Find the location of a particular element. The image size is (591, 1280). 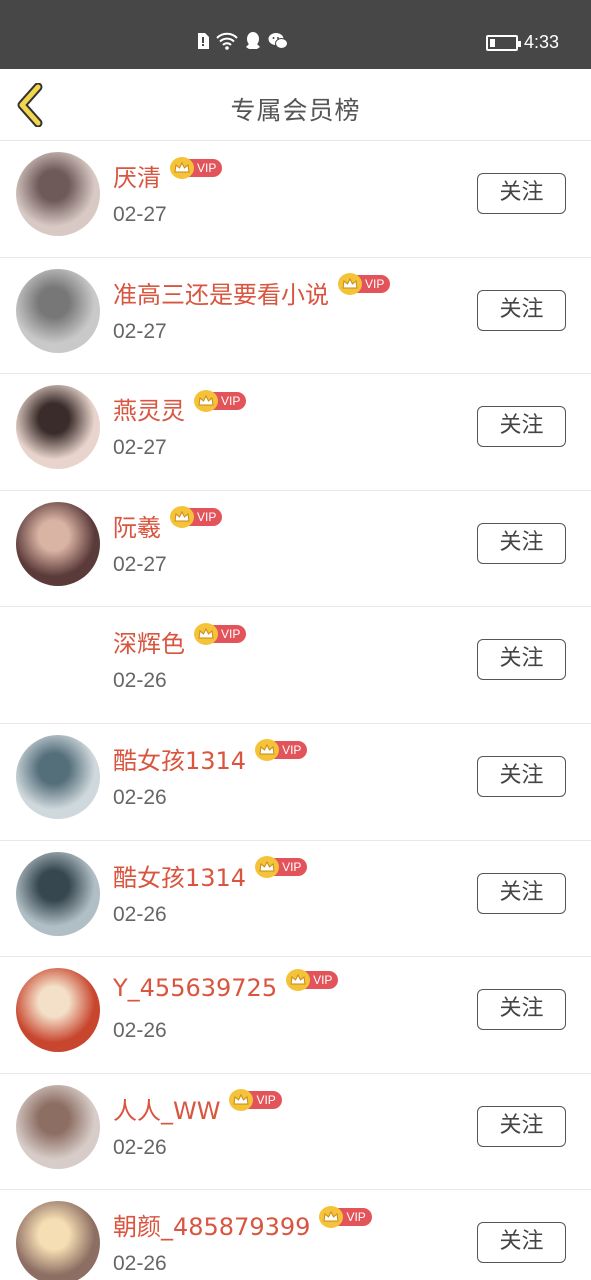

name-line: 人人_WW VIP is located at coordinates (197, 1107).